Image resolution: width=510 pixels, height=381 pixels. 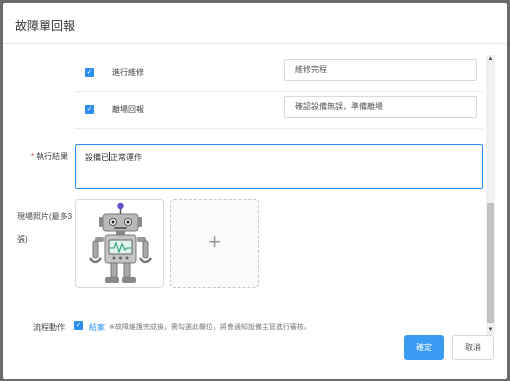 I want to click on task-row-repair: ✓ 進行維修 維修完程, so click(x=279, y=73).